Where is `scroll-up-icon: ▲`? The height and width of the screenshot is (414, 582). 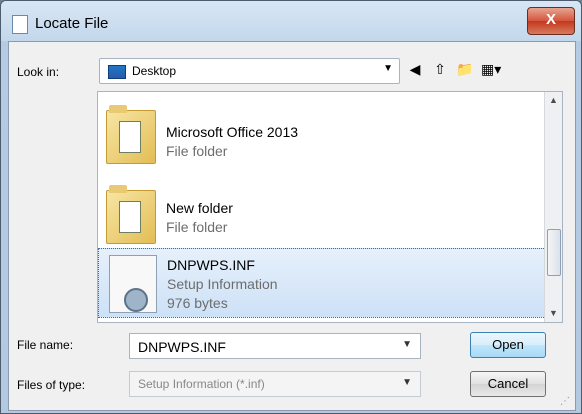
scroll-up-icon: ▲ is located at coordinates (553, 100).